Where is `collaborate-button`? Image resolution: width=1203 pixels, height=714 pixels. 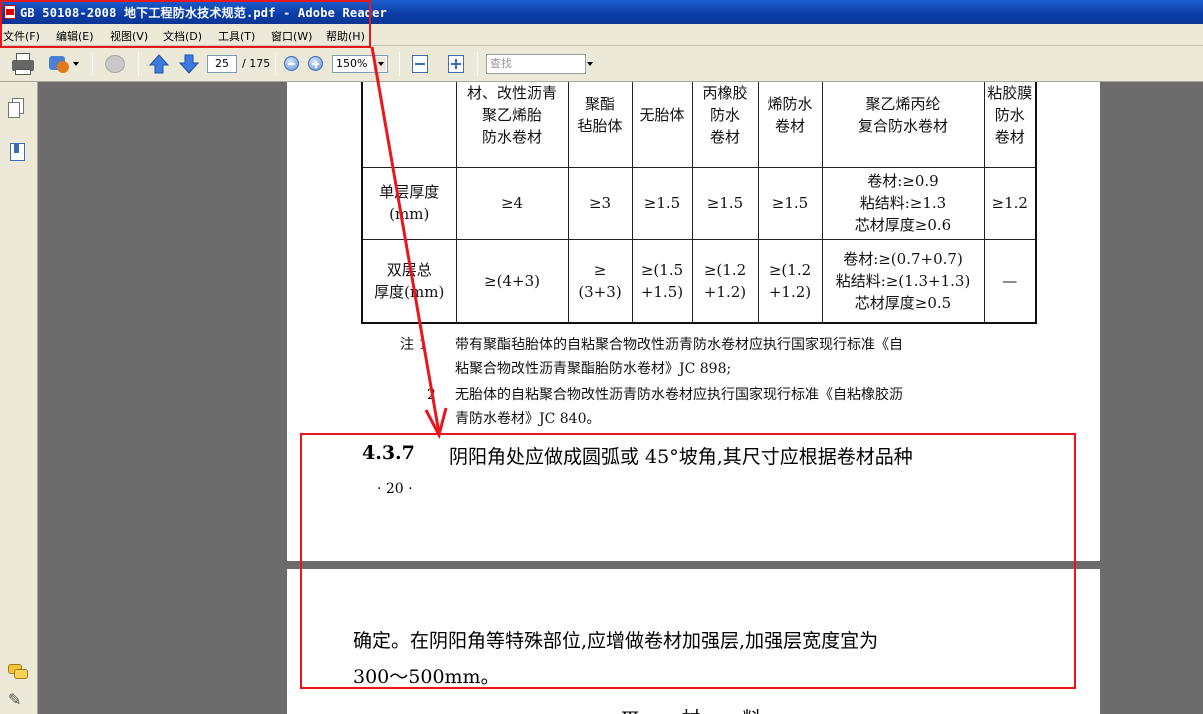 collaborate-button is located at coordinates (64, 64).